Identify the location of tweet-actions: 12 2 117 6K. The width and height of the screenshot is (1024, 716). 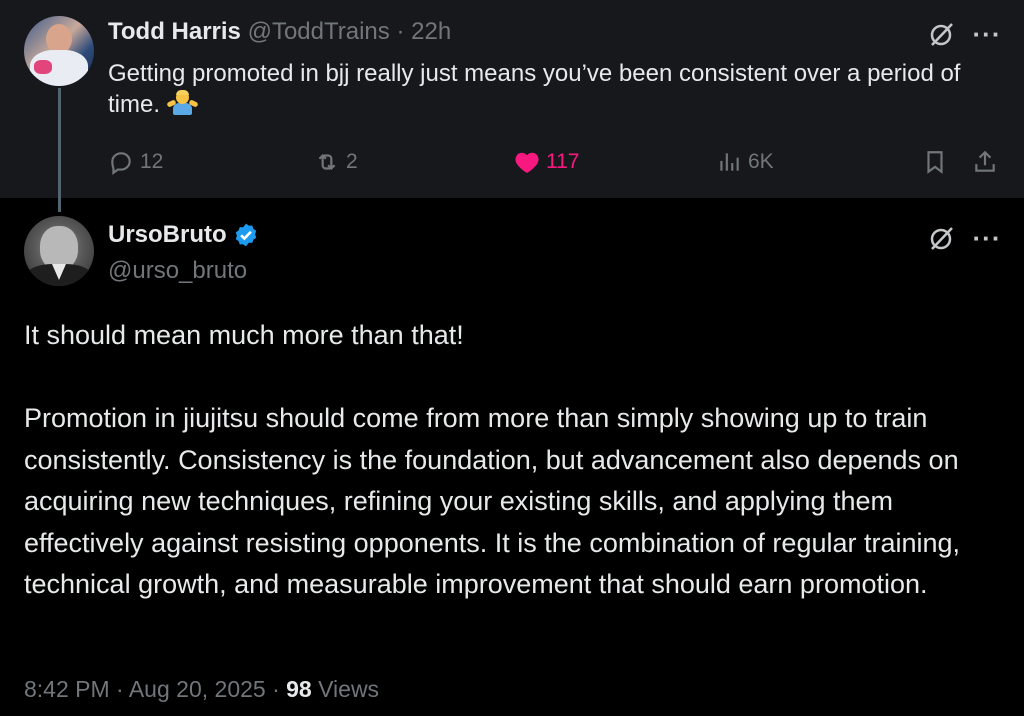
(512, 162).